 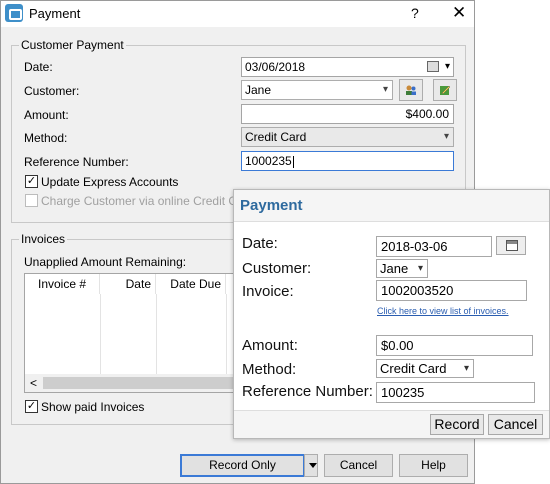 I want to click on update-express-accounts-label: Update Express Accounts, so click(x=110, y=182).